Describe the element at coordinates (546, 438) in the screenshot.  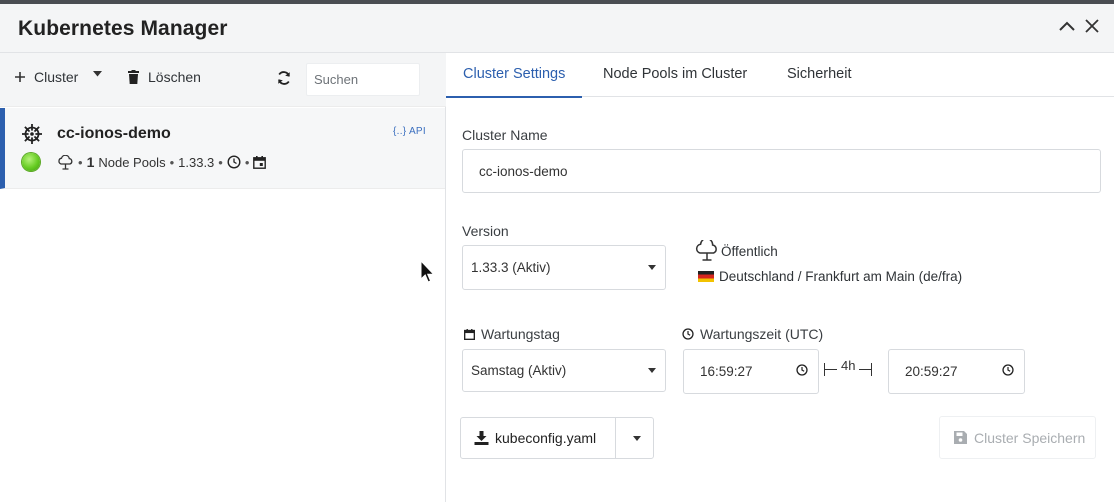
I see `kubeconfig-label: kubeconfig.yaml` at that location.